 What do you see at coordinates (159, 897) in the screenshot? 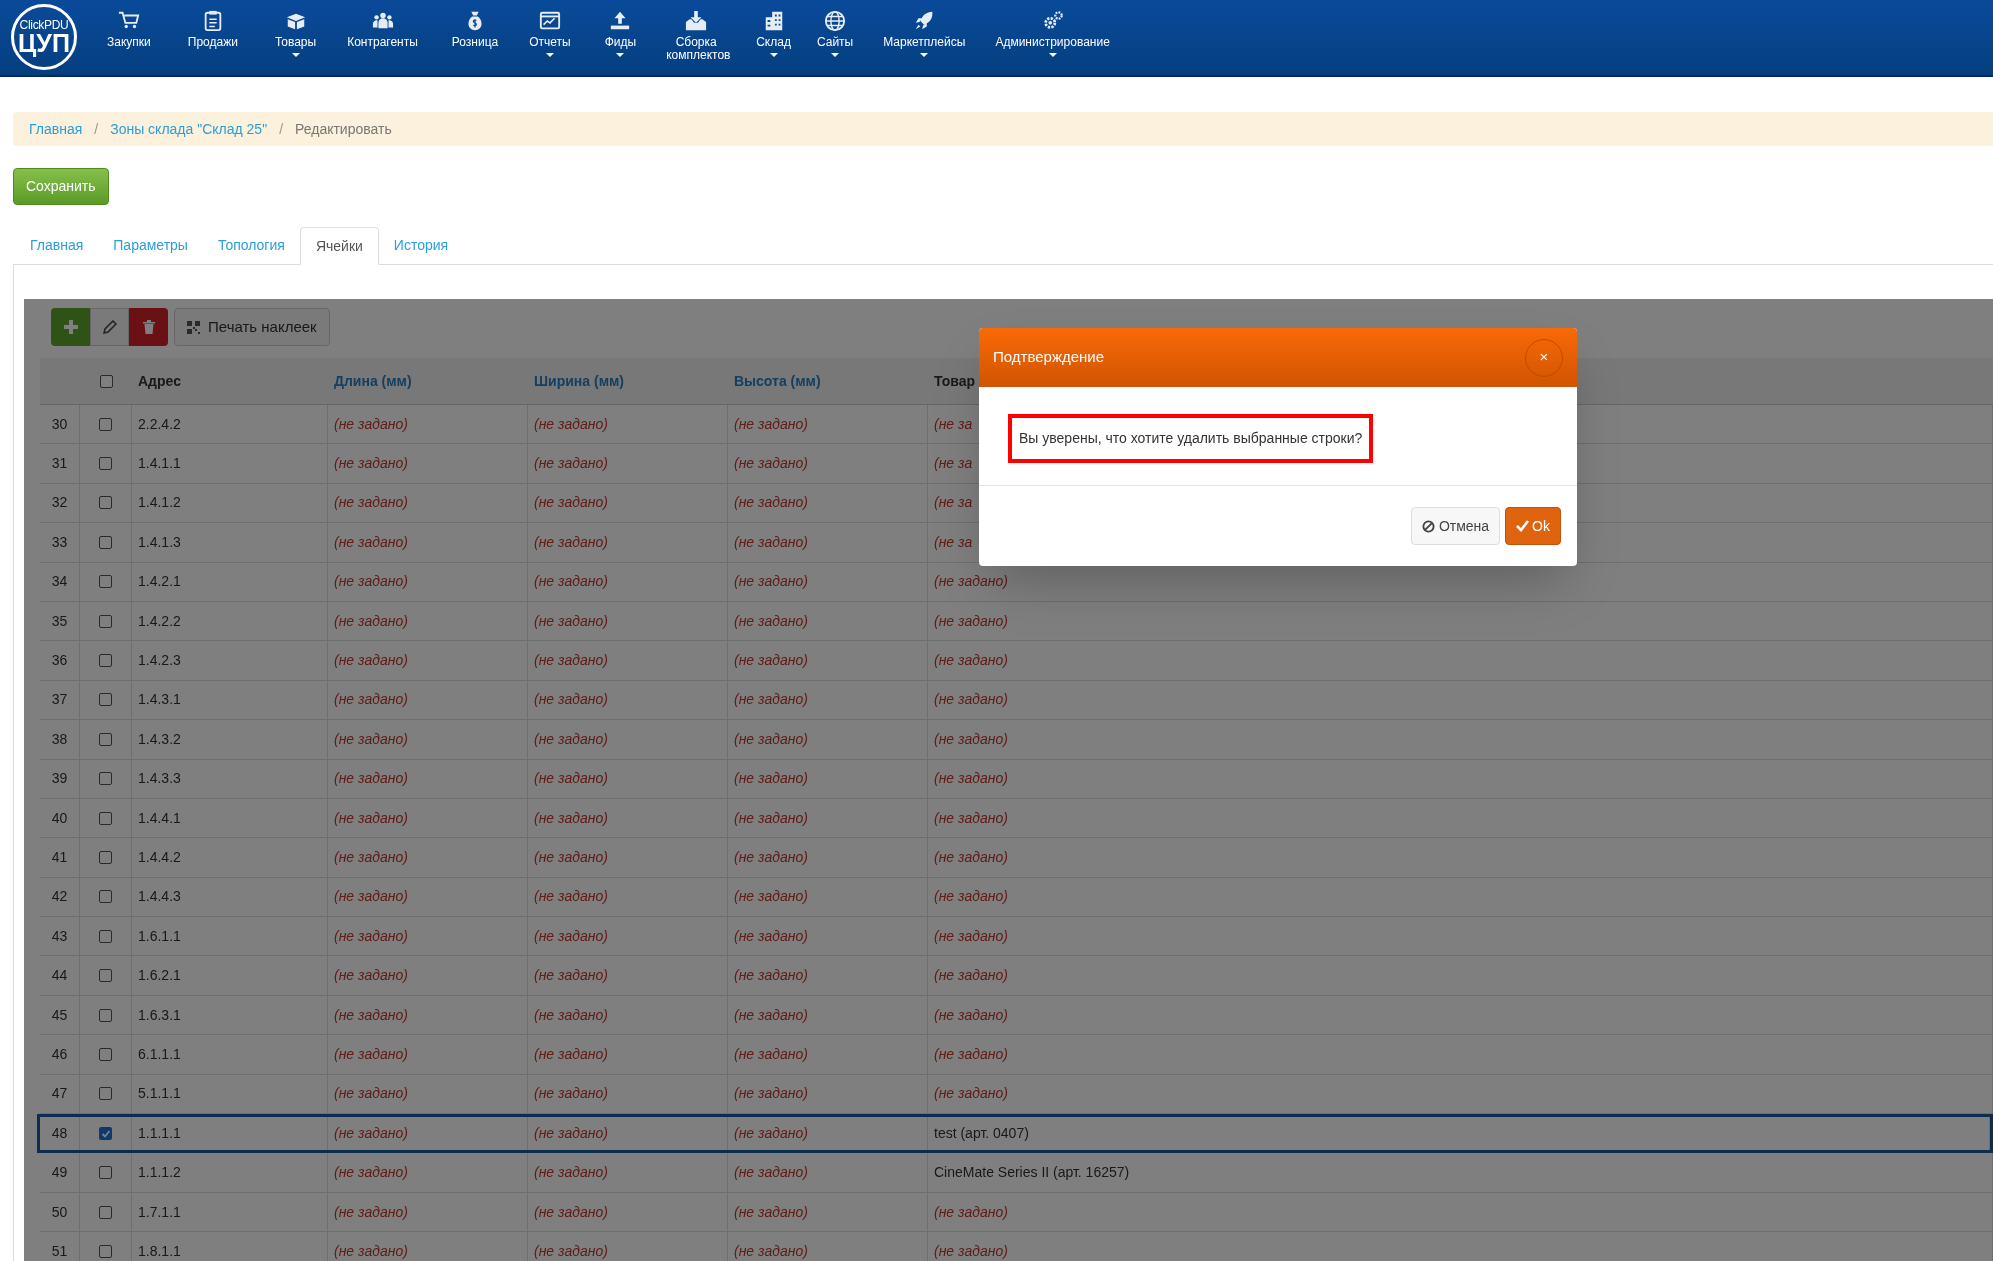
I see `table-cell-text: 1.4.4.3` at bounding box center [159, 897].